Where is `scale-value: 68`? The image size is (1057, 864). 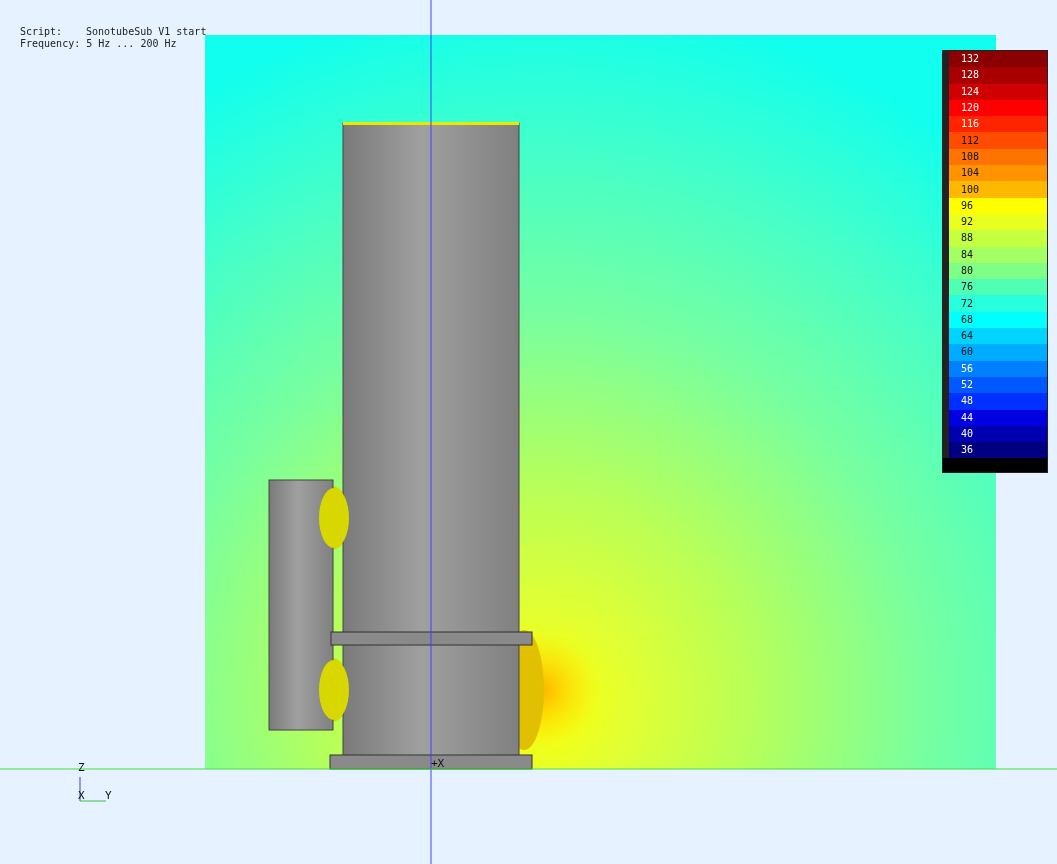
scale-value: 68 is located at coordinates (967, 319).